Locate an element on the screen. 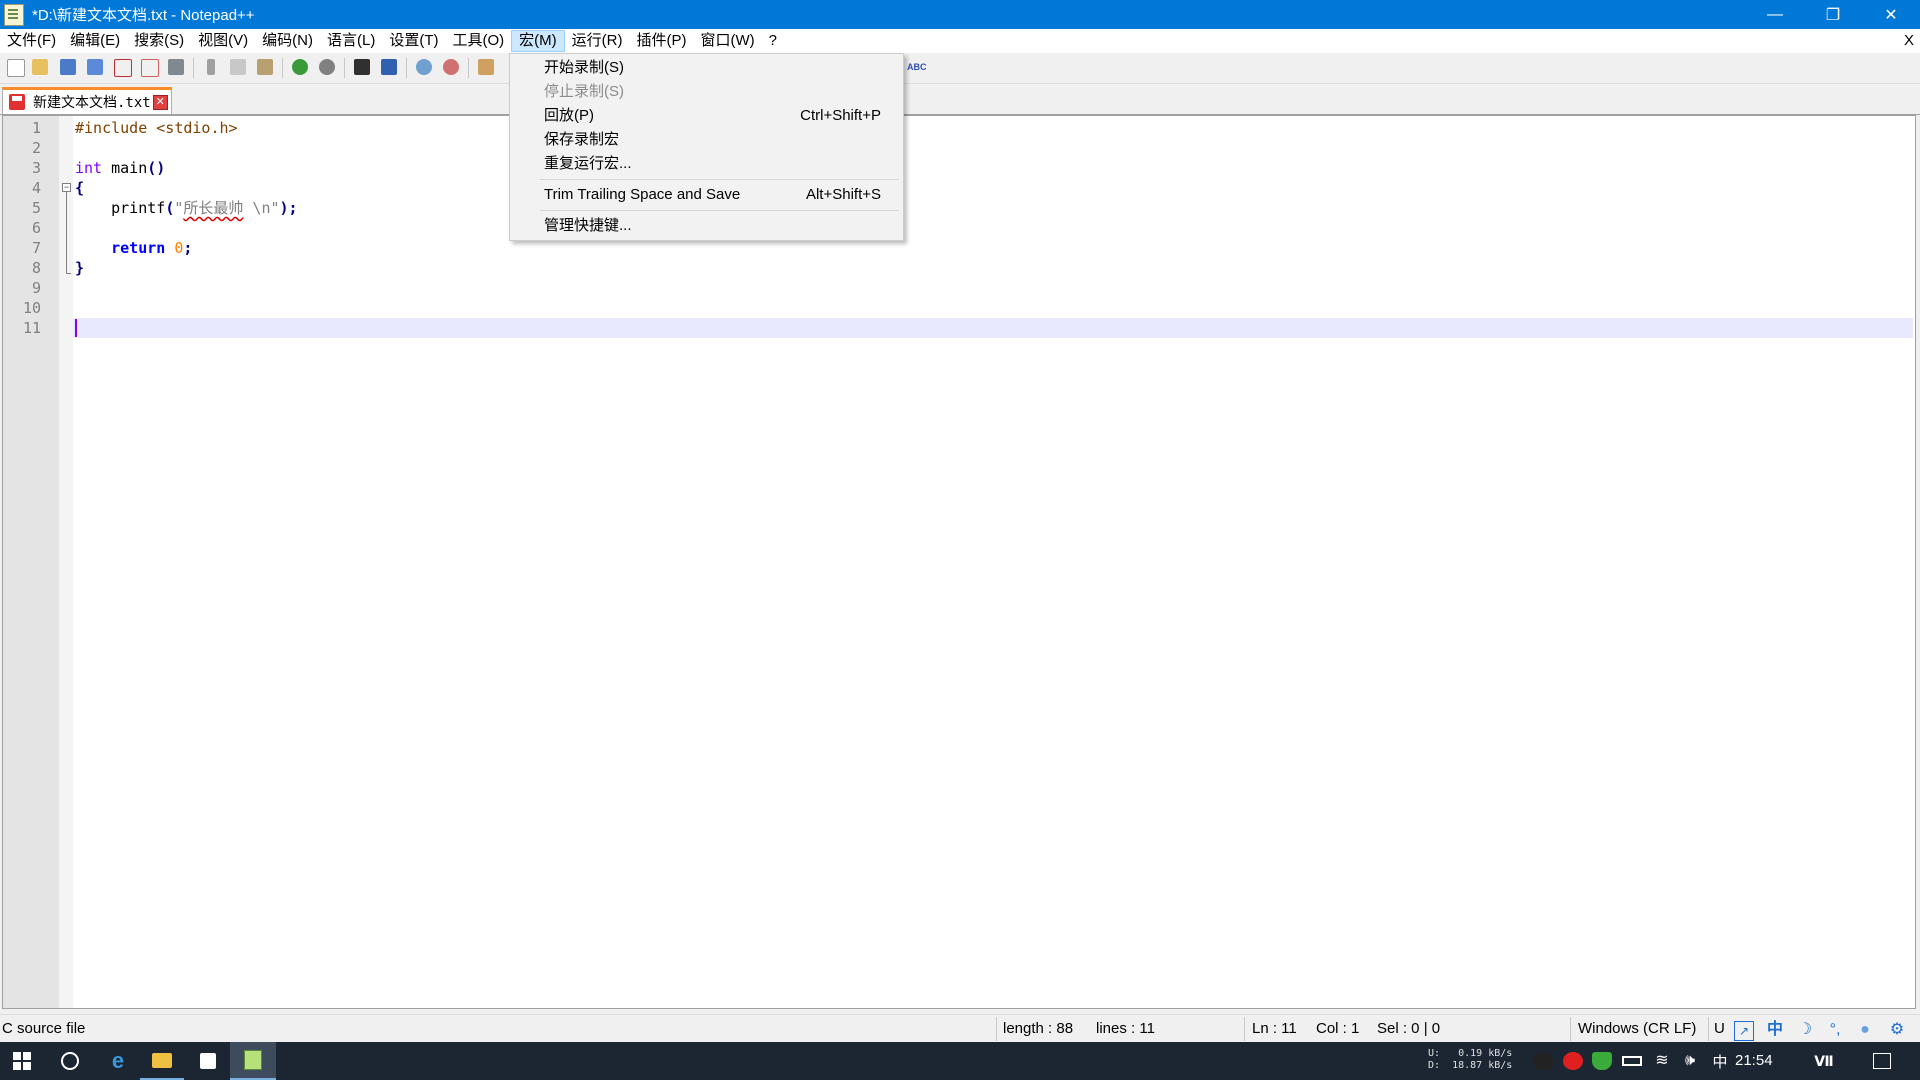  line-number: 2 is located at coordinates (36, 148).